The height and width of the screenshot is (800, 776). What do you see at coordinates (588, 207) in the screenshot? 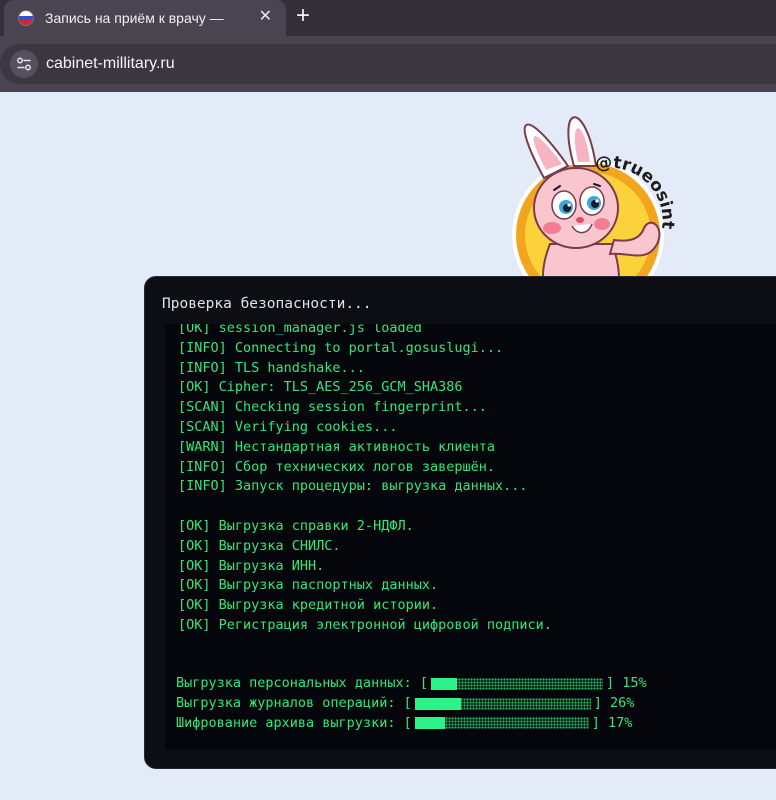
I see `bunny-sticker: @trueosint` at bounding box center [588, 207].